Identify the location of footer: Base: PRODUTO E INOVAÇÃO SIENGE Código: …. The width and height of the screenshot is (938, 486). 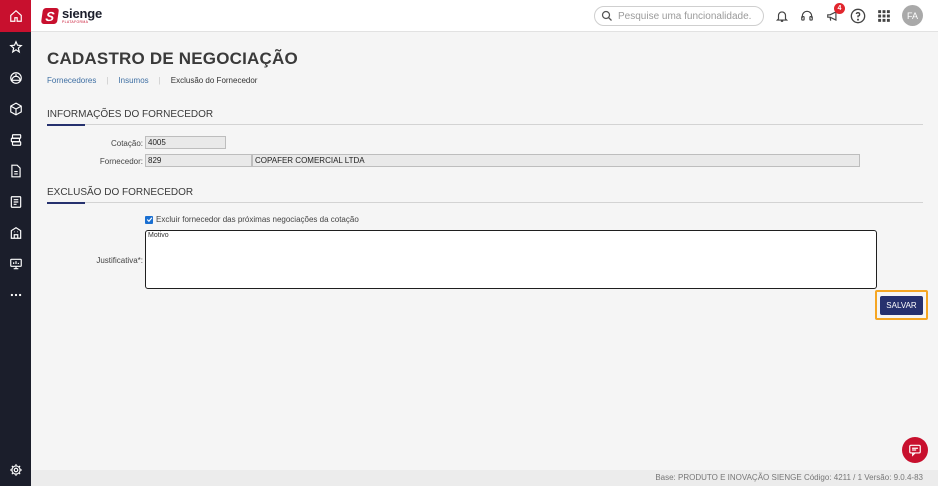
(484, 478).